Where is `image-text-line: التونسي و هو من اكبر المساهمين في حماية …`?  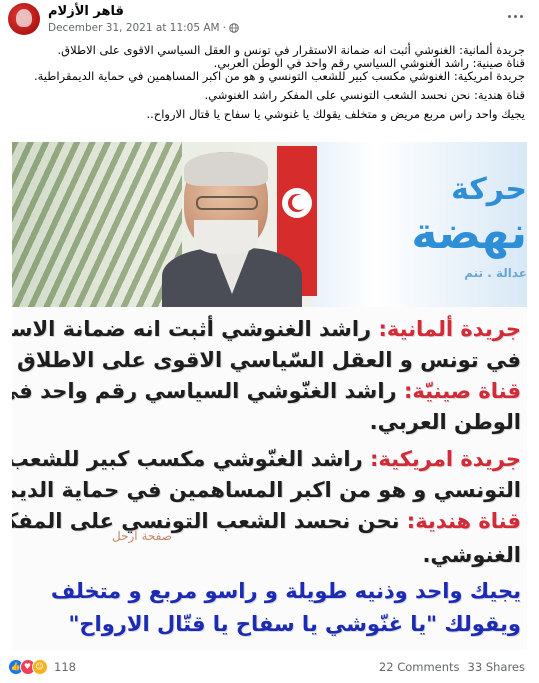 image-text-line: التونسي و هو من اكبر المساهمين في حماية … is located at coordinates (266, 490).